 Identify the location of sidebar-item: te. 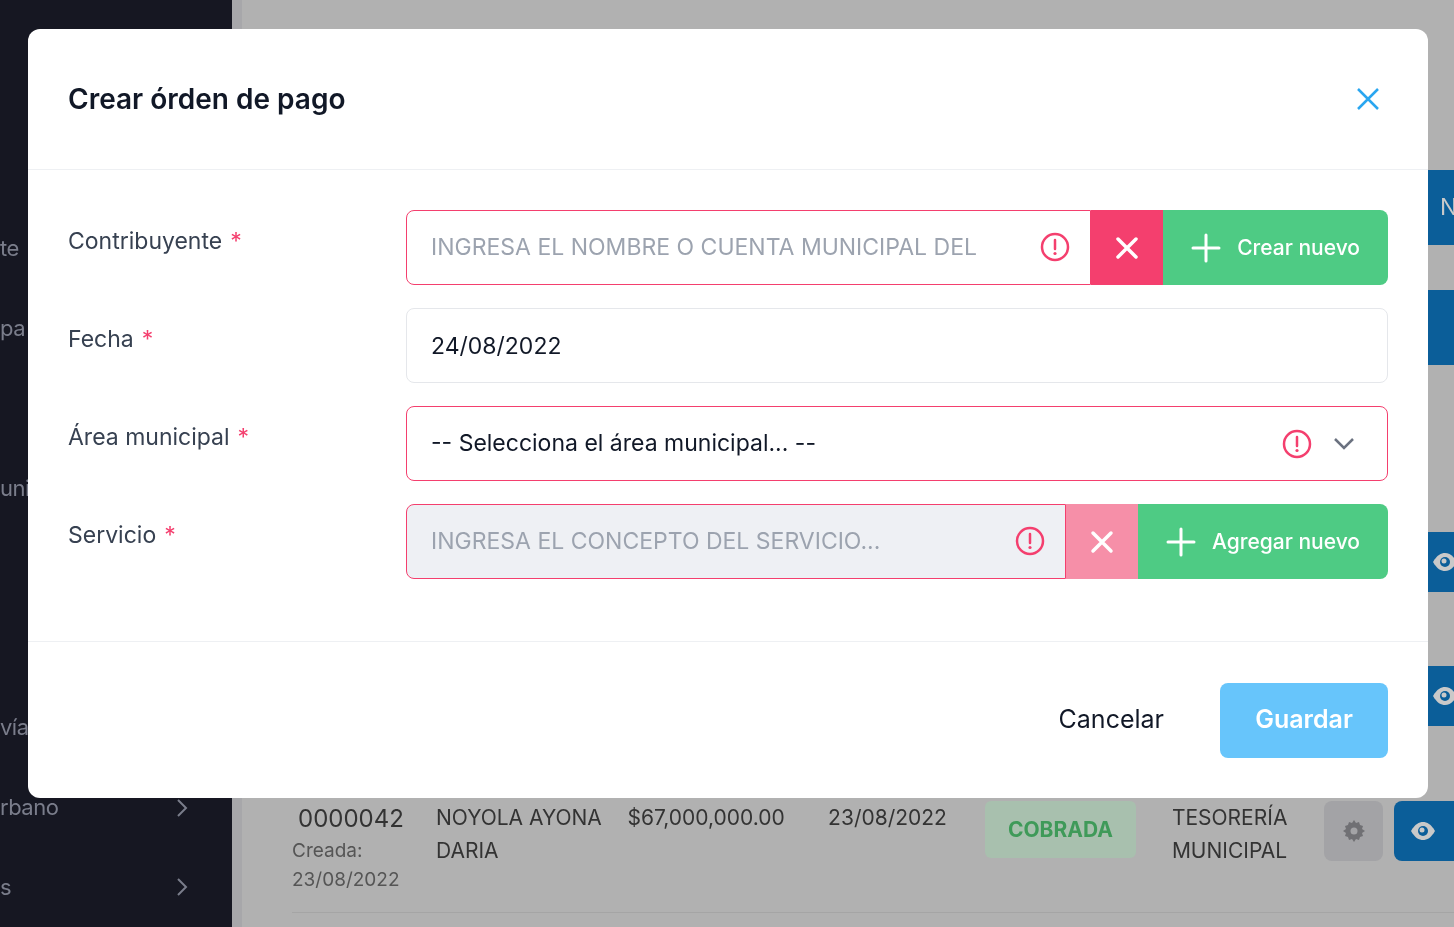
(9, 249).